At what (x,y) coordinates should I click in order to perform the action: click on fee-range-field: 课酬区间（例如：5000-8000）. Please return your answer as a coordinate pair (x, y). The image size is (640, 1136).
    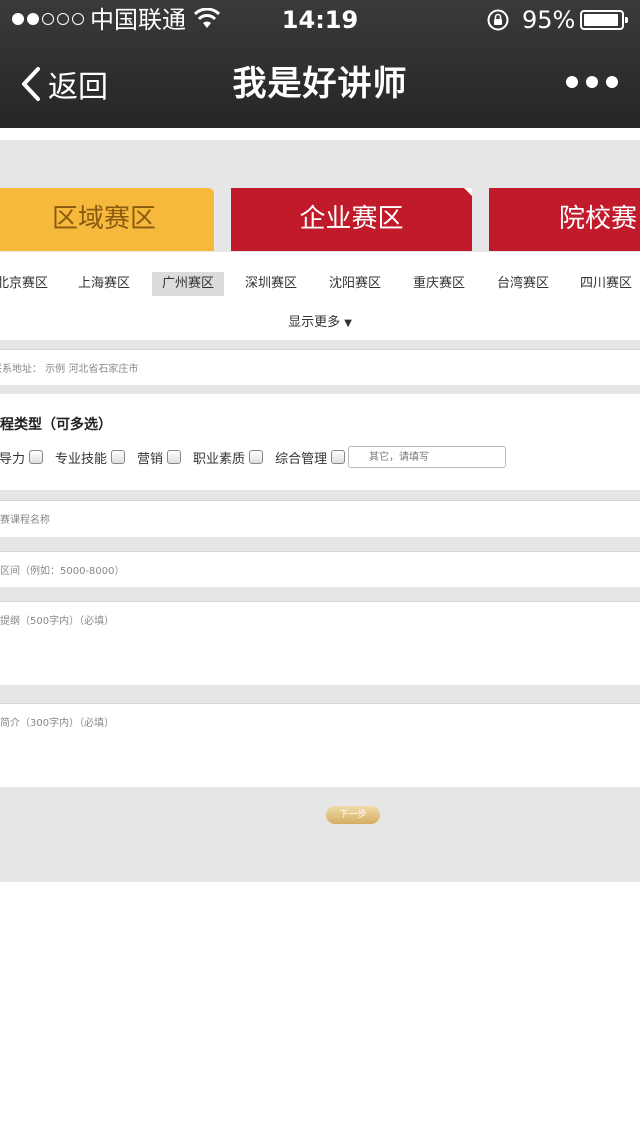
    Looking at the image, I should click on (320, 569).